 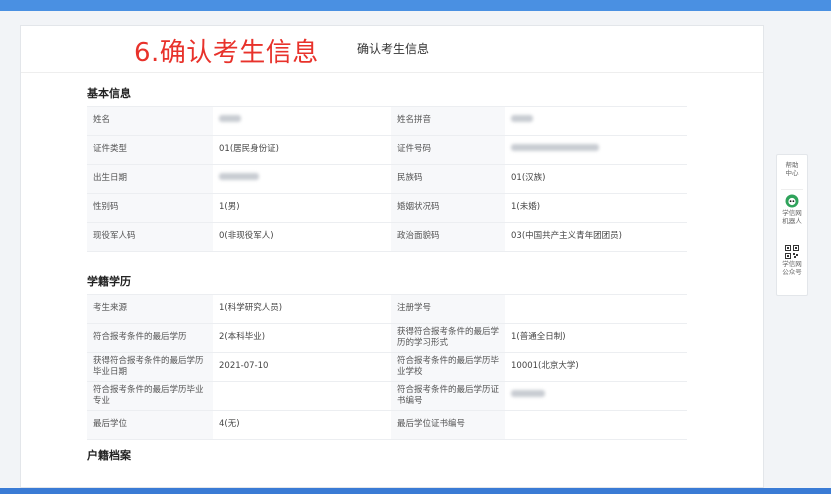 I want to click on value-graduation-school: 10001(北京大学), so click(x=596, y=367).